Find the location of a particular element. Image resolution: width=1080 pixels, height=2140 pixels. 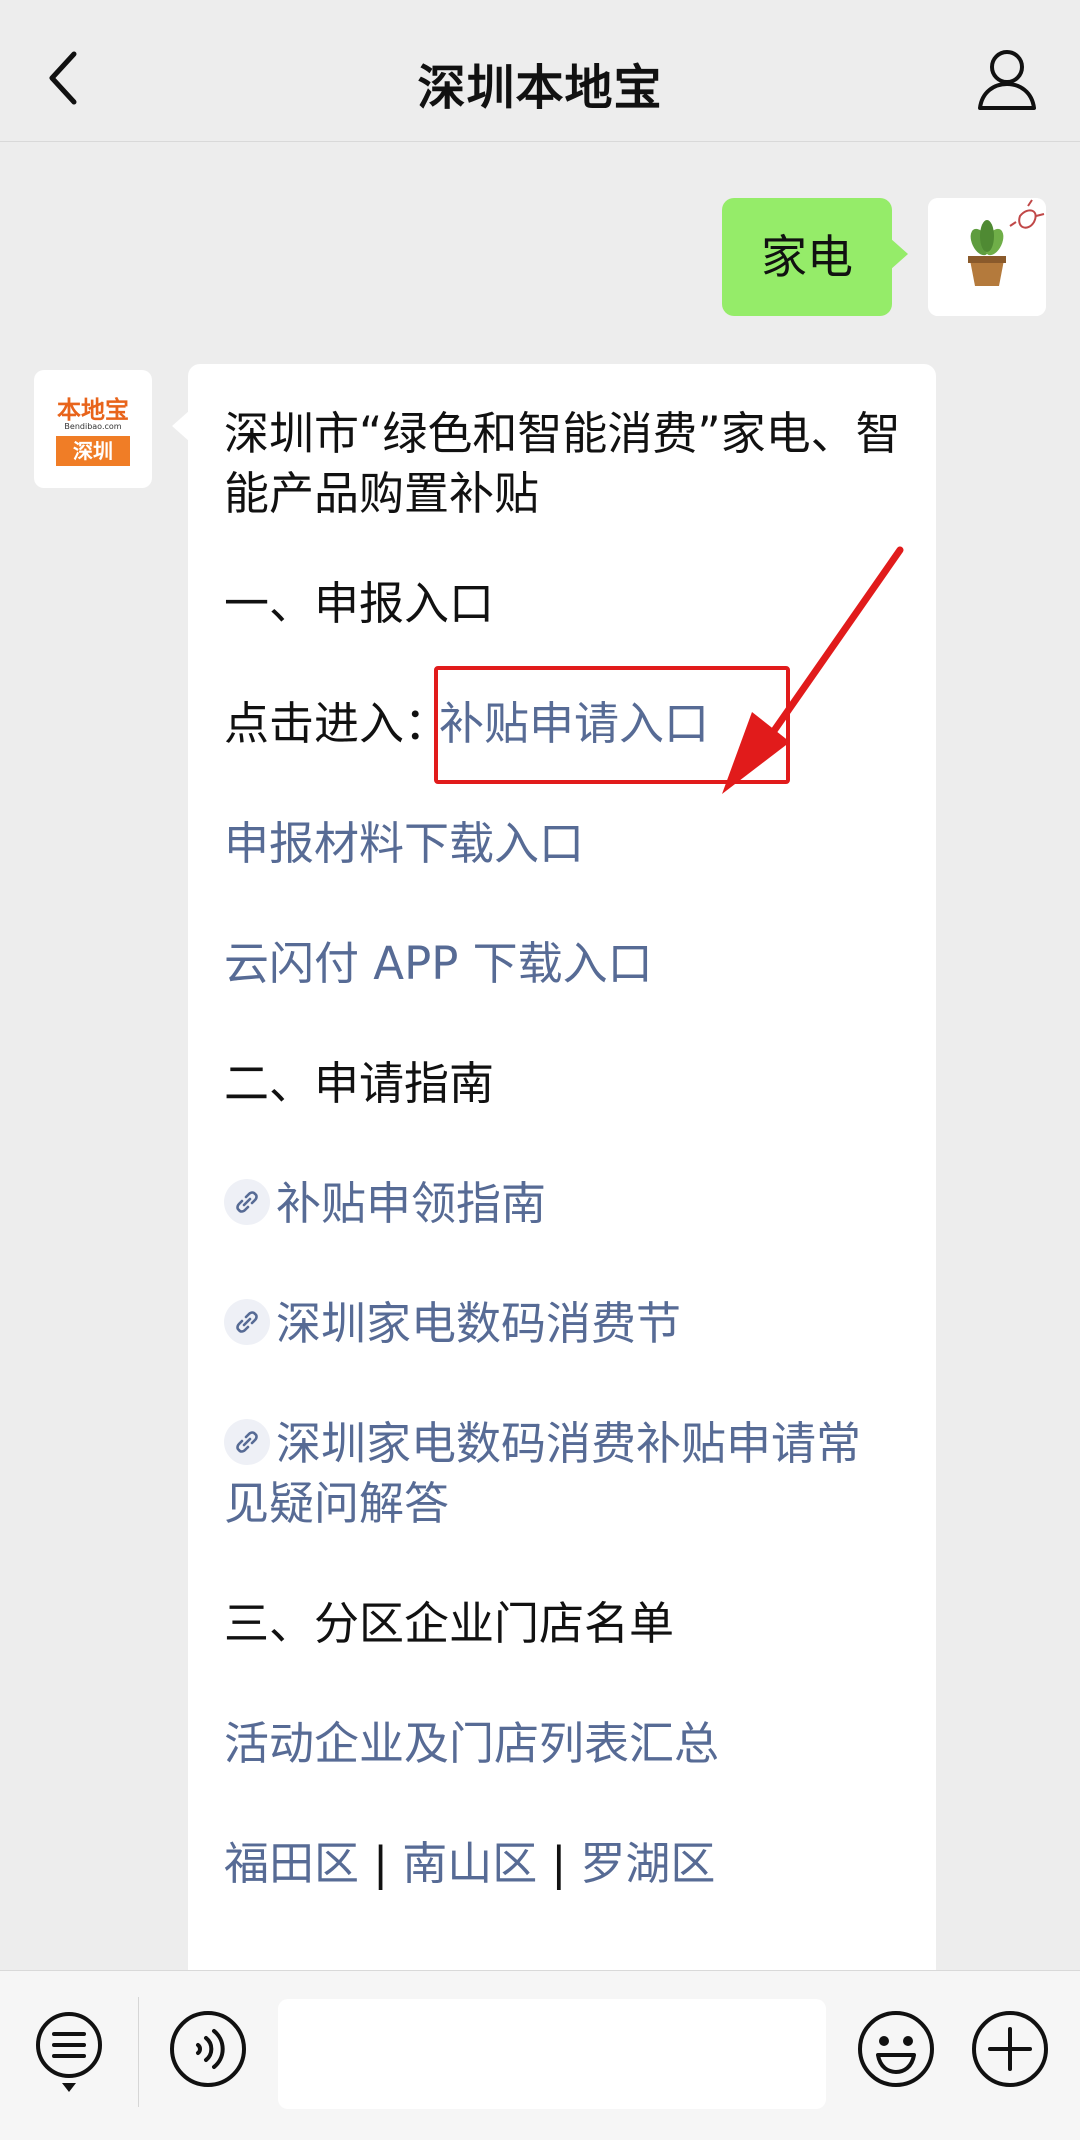

potted-plant-avatar-icon is located at coordinates (987, 257).